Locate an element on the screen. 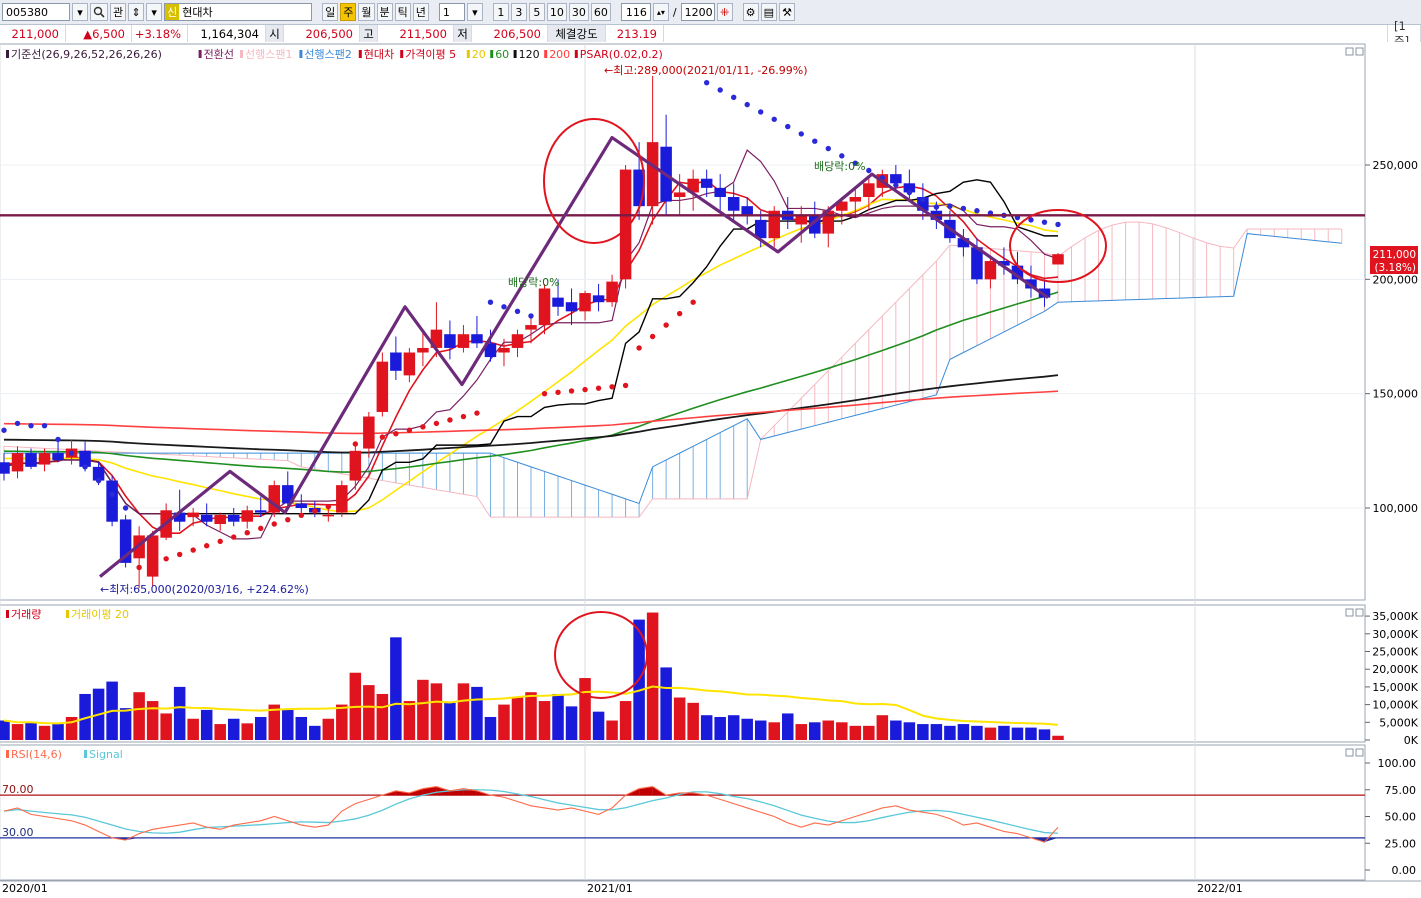  gear-icon: ⚙ is located at coordinates (750, 12).